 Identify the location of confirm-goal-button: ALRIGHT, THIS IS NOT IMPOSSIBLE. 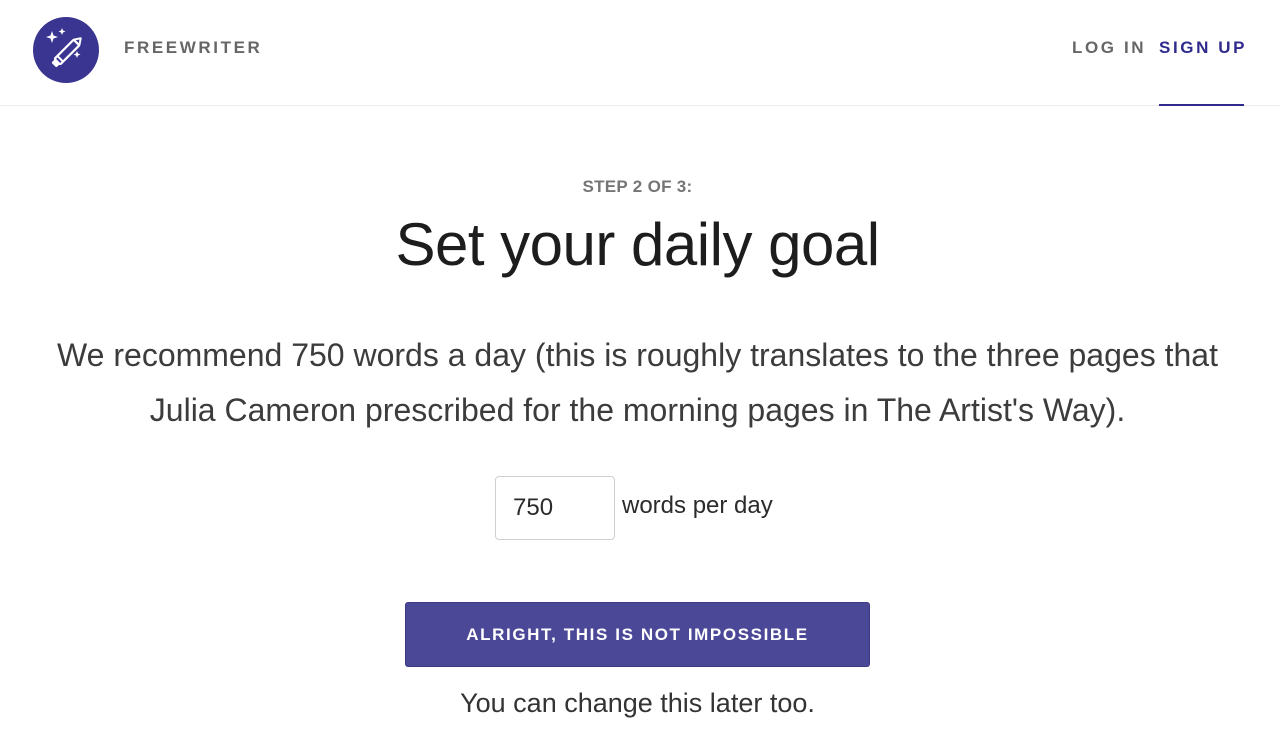
(637, 634).